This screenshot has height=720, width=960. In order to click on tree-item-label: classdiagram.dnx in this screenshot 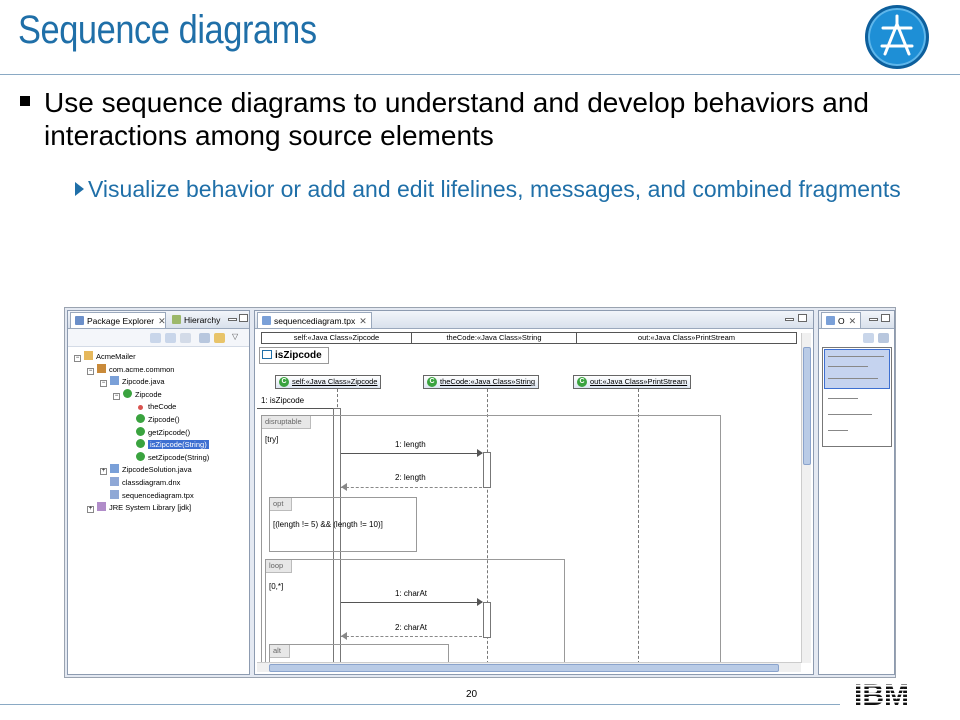, I will do `click(151, 482)`.